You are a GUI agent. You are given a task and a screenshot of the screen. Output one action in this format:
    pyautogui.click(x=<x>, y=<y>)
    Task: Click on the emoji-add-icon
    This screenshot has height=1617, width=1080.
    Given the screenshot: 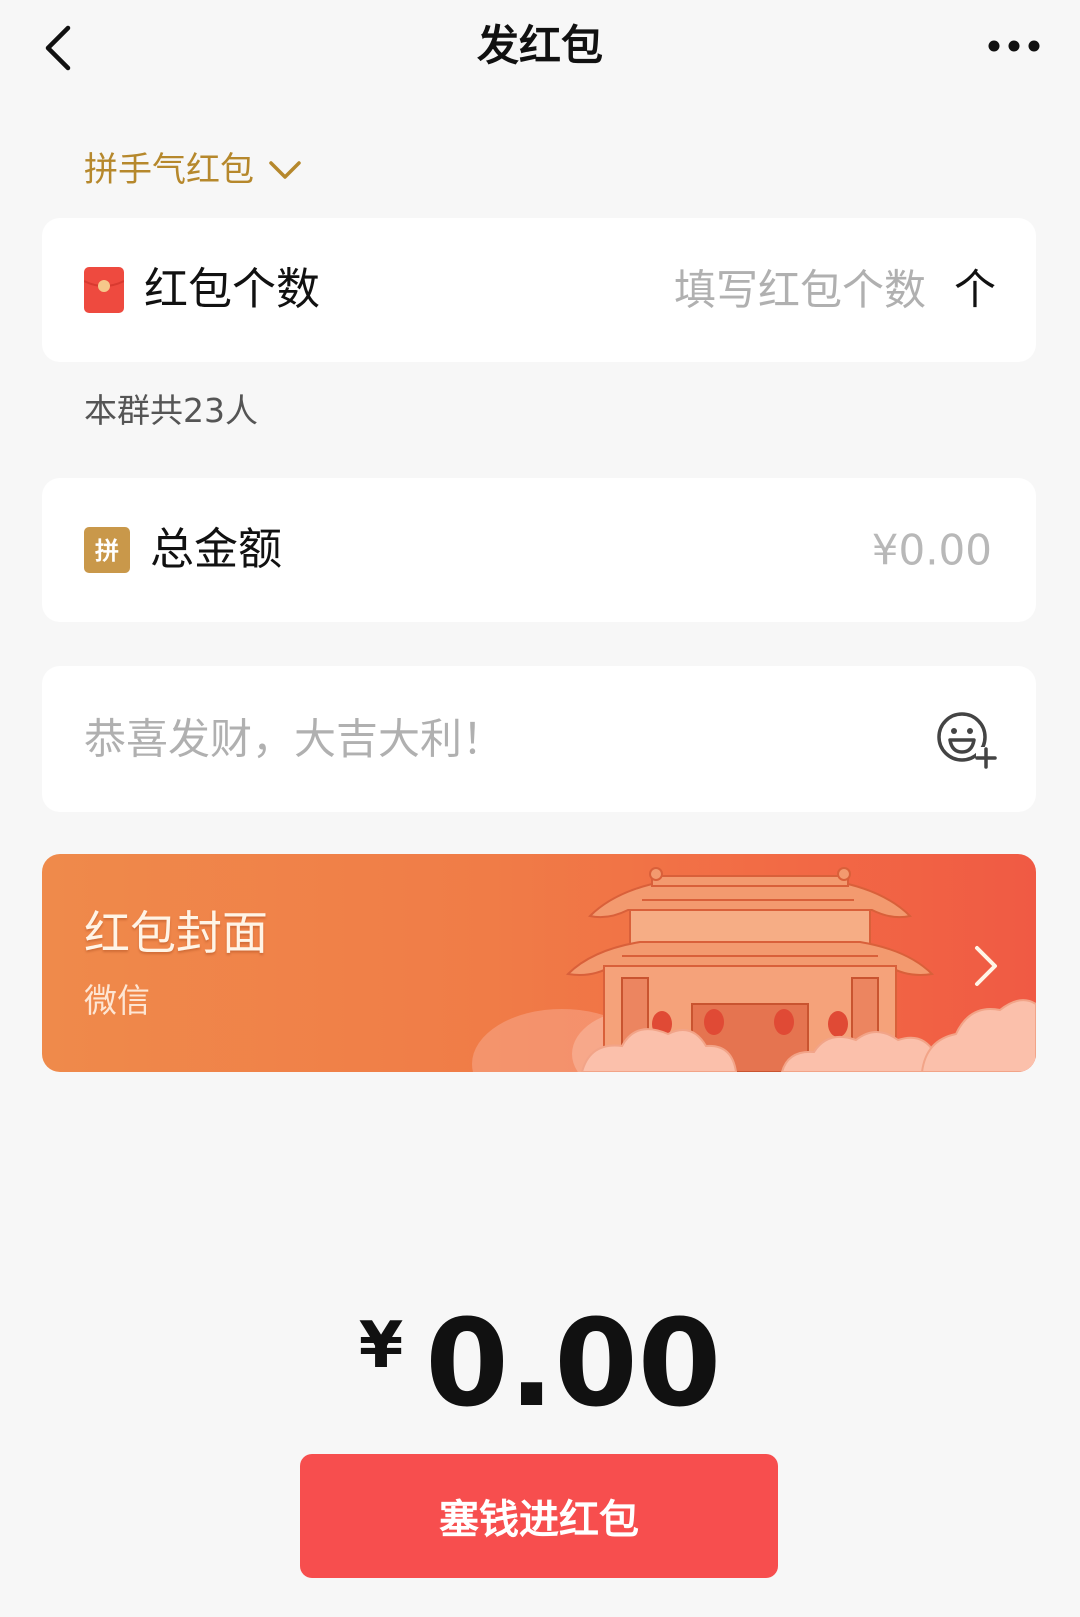 What is the action you would take?
    pyautogui.click(x=966, y=739)
    